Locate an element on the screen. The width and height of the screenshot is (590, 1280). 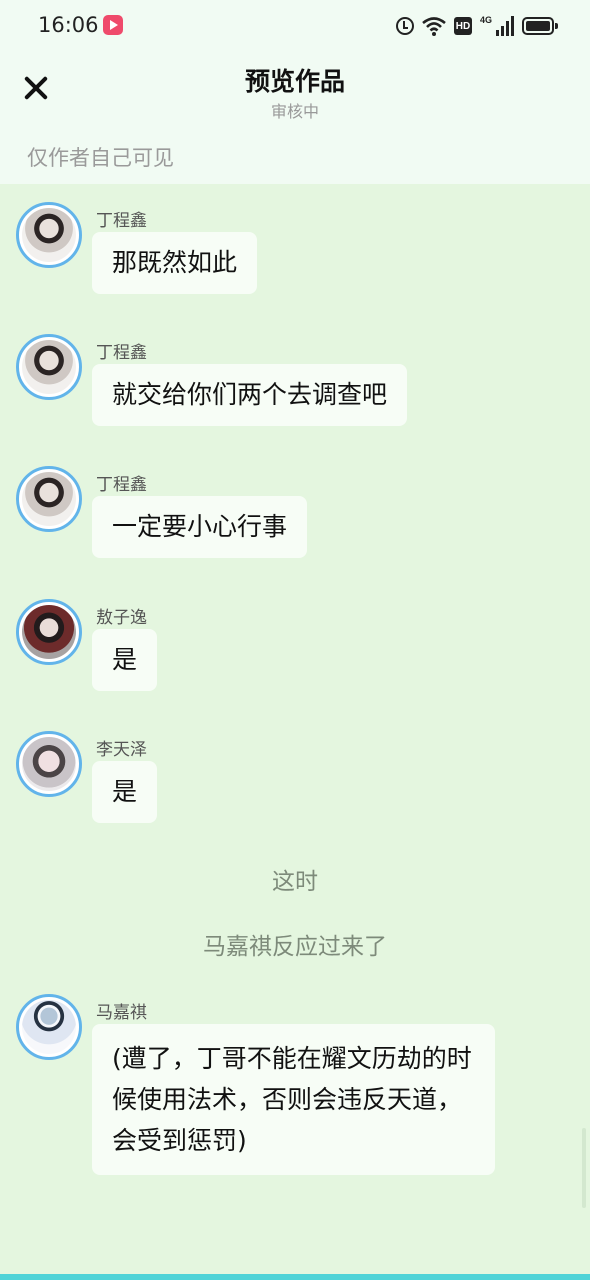
review-status: 审核中 is located at coordinates (294, 111).